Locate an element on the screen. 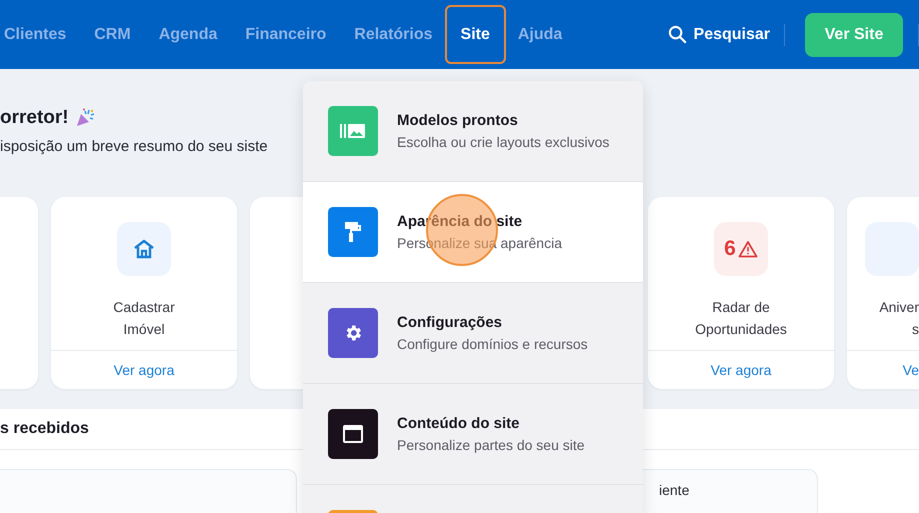  nav-tab: Site is located at coordinates (475, 34).